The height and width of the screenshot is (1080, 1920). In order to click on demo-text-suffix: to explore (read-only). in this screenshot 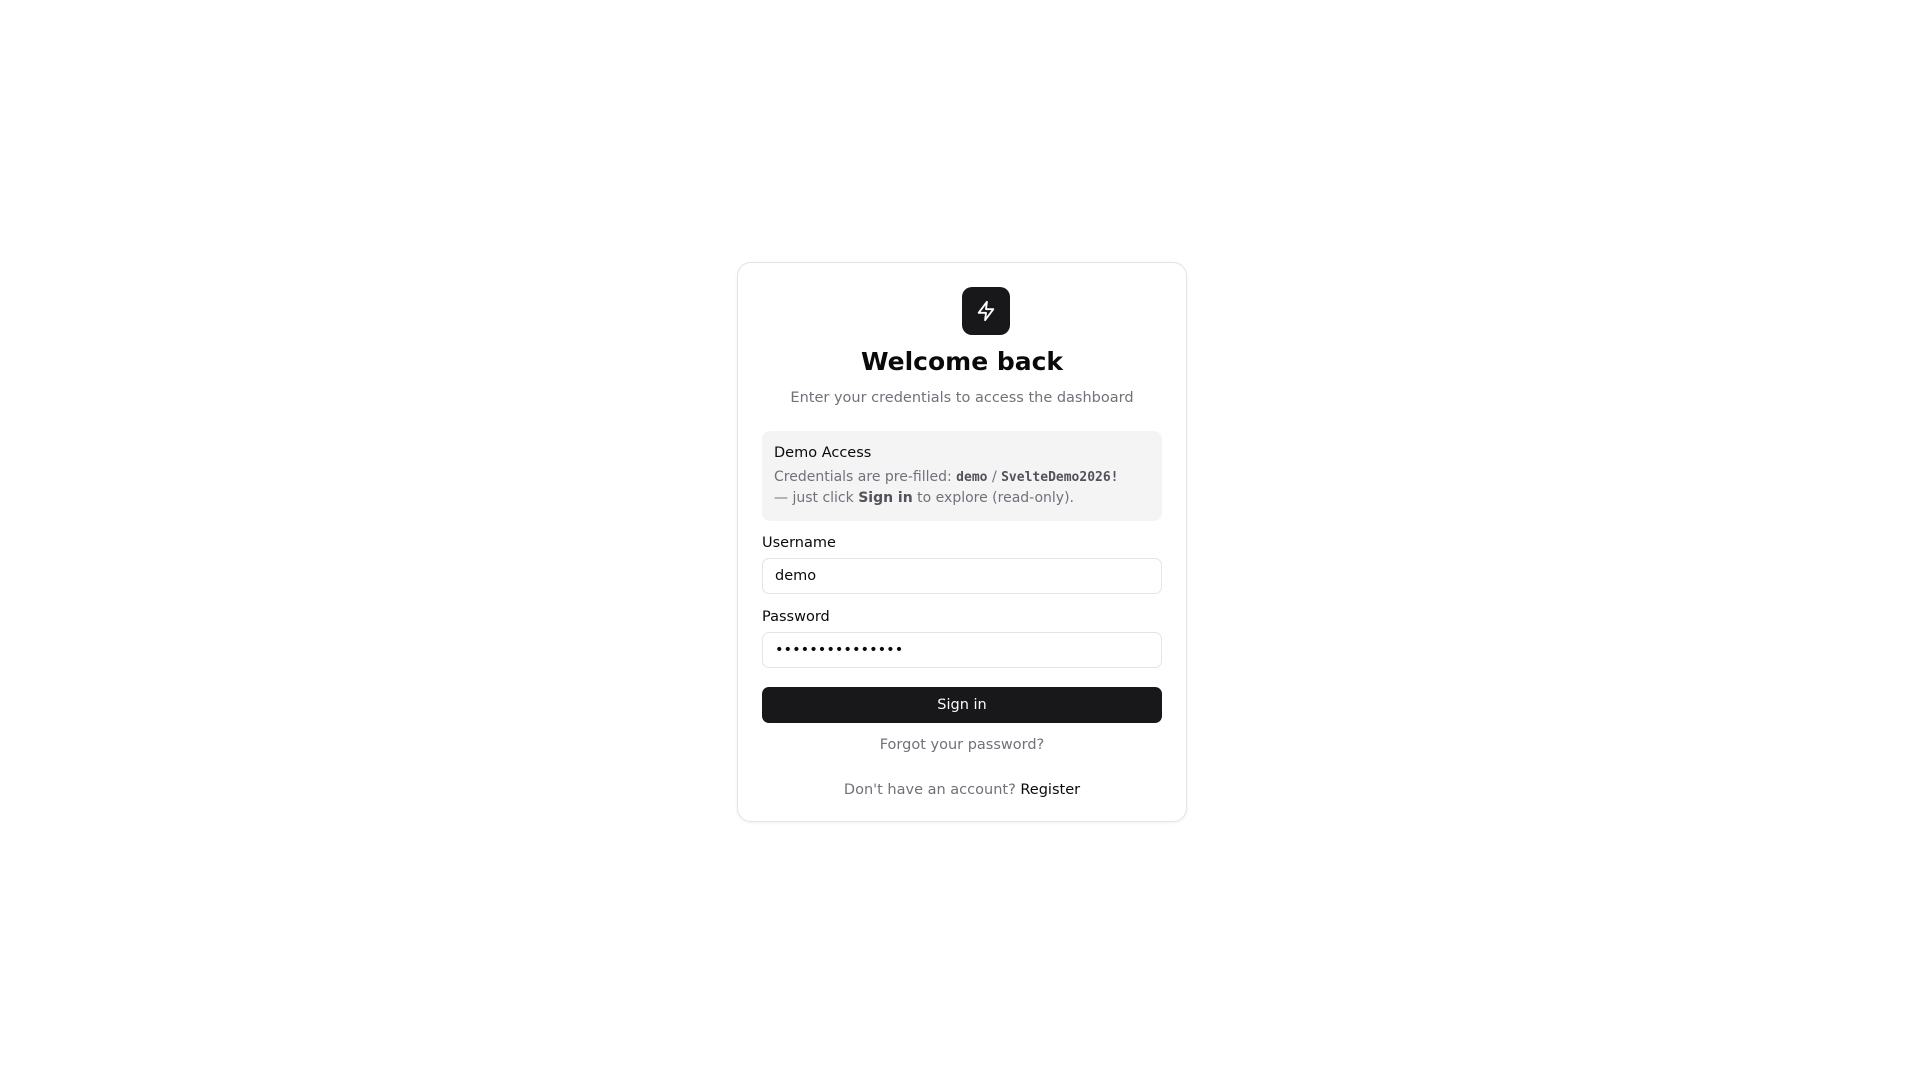, I will do `click(995, 498)`.